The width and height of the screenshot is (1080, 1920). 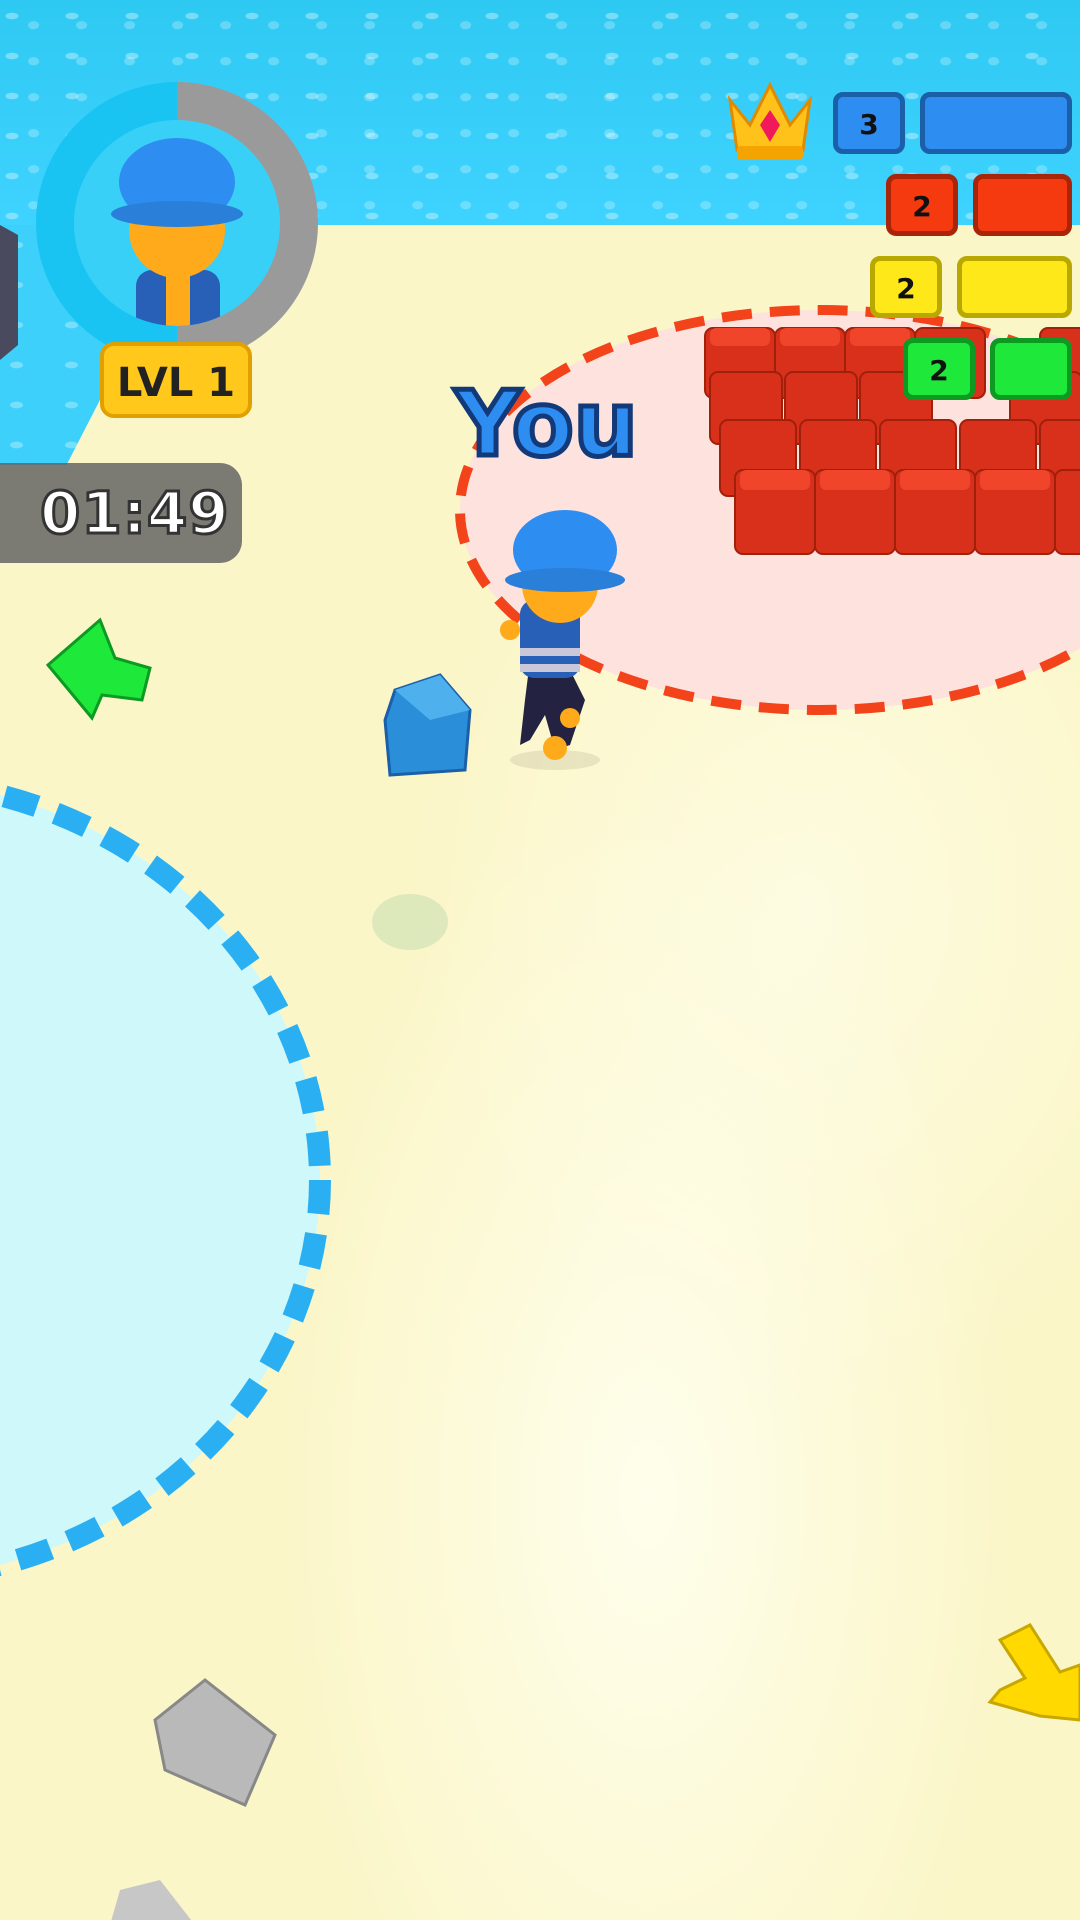 I want to click on player-label: You, so click(x=547, y=425).